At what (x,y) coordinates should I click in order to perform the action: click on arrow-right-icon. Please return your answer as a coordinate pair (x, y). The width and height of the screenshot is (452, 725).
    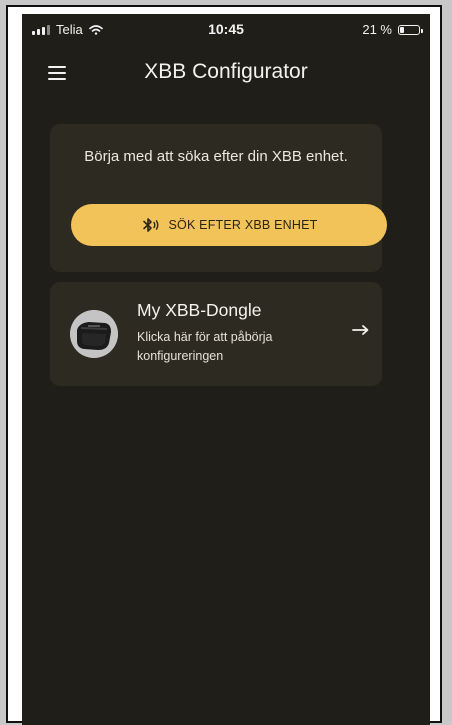
    Looking at the image, I should click on (360, 330).